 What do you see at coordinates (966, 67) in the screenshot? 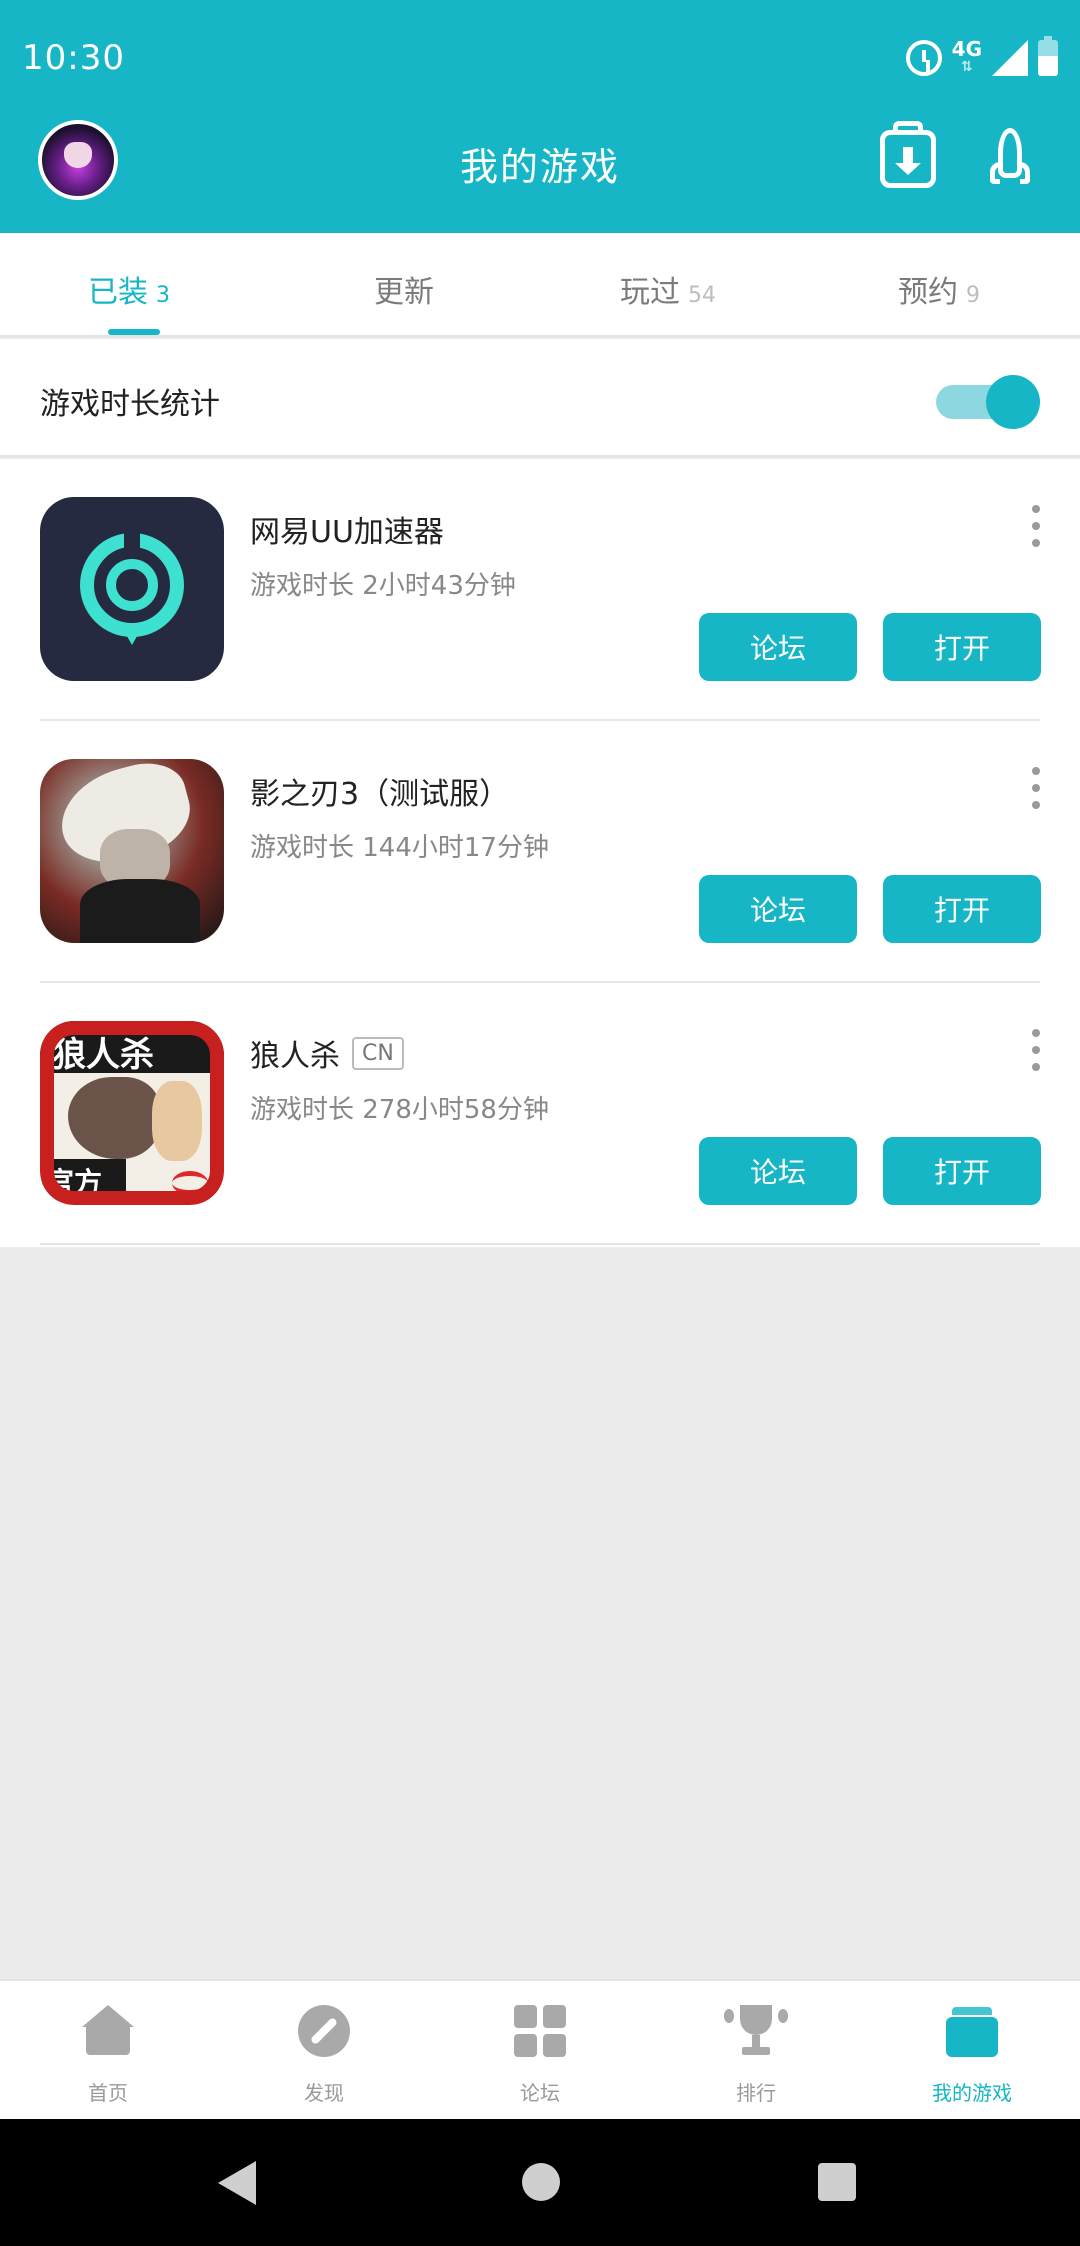
I see `data-arrows-icon: ⇅` at bounding box center [966, 67].